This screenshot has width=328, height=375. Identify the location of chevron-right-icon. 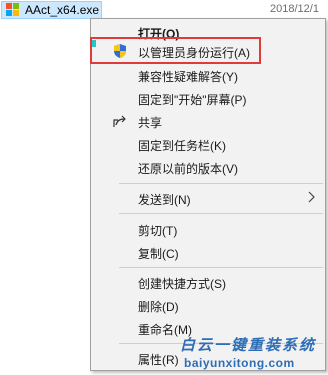
(311, 197).